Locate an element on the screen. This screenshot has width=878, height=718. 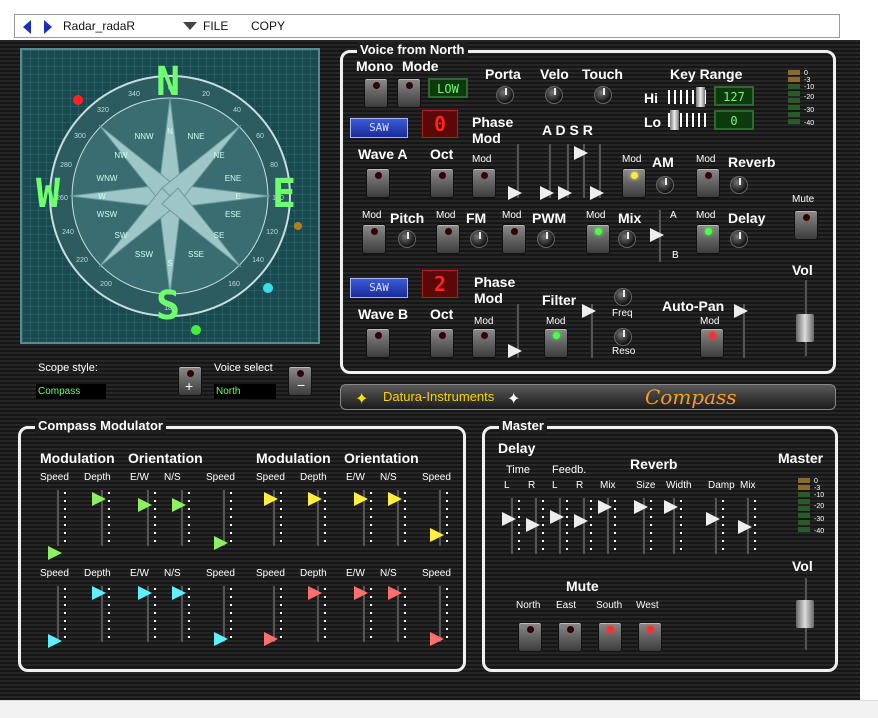
am-knob is located at coordinates (665, 185).